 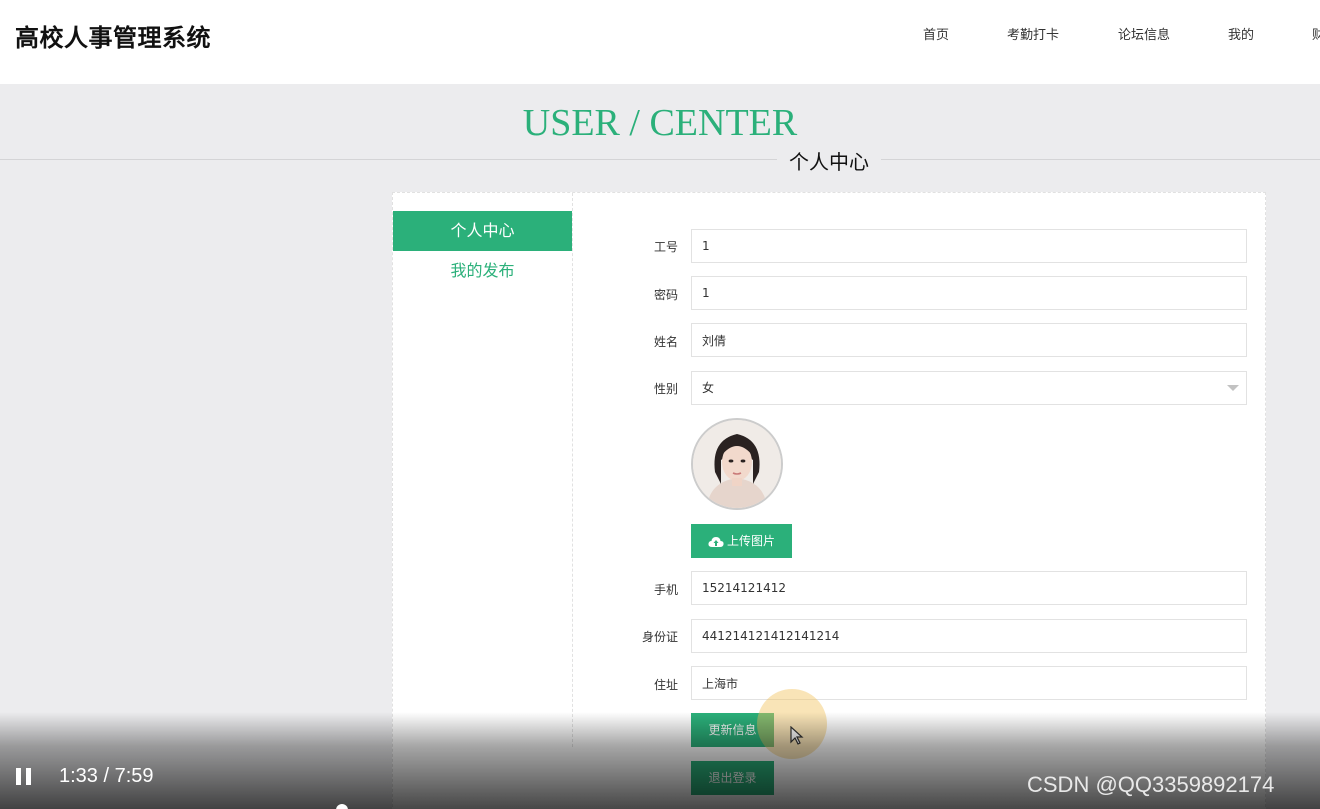 I want to click on nav-item-forum: 论坛信息, so click(x=1144, y=33).